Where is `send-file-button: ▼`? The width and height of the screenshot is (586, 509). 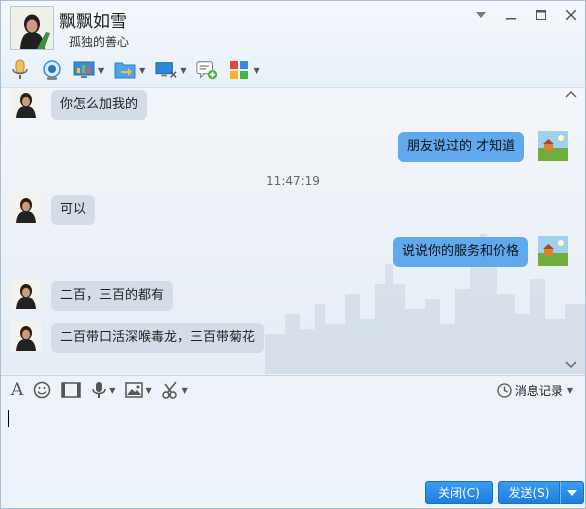
send-file-button: ▼ is located at coordinates (129, 70).